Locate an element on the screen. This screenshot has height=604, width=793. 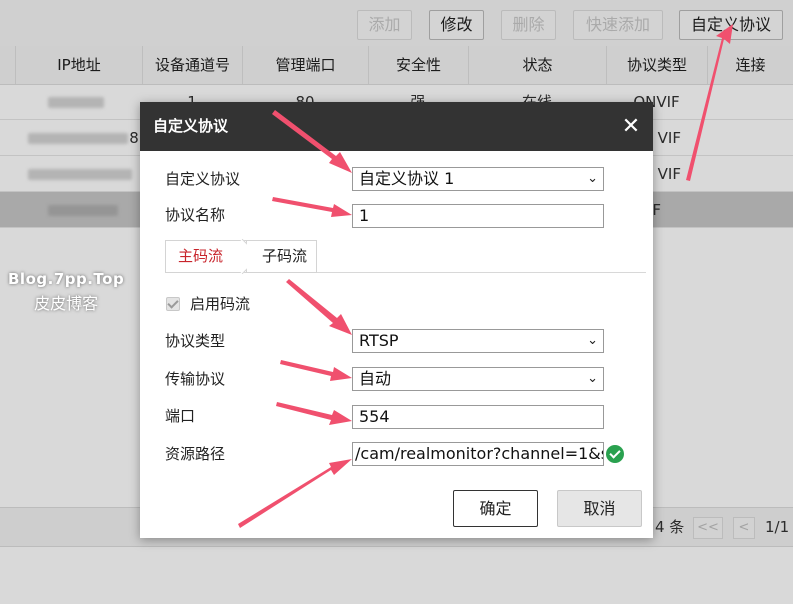
protocol-type-select: RTSP ⌄ is located at coordinates (478, 341).